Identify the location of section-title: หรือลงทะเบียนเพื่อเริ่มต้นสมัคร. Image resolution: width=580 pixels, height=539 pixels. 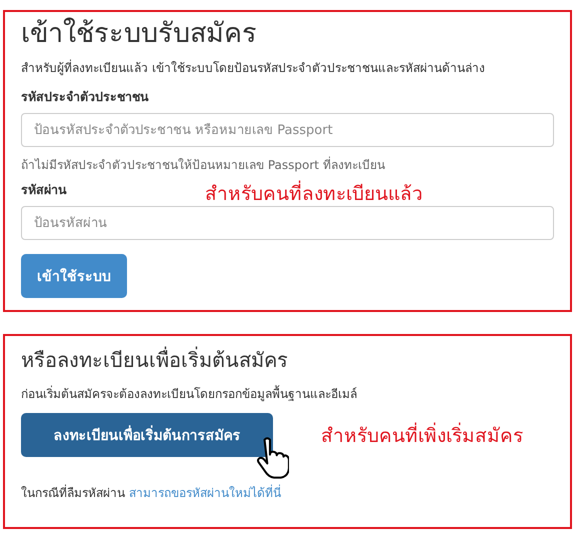
(155, 360).